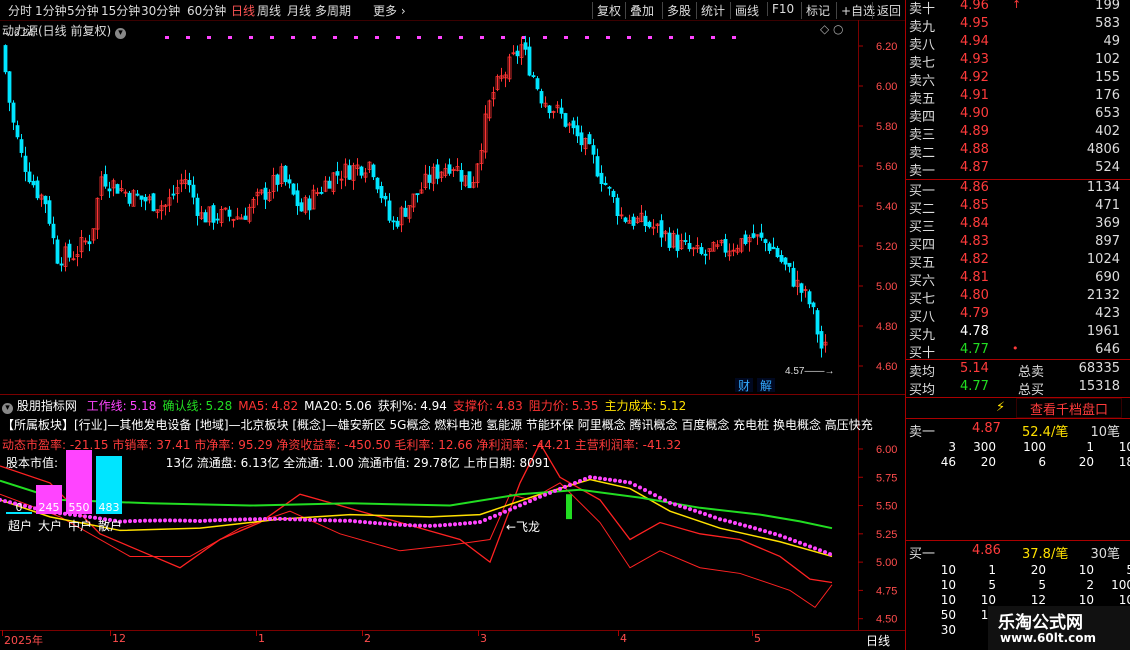 Image resolution: width=1130 pixels, height=650 pixels. I want to click on toolbar-button-7: +自选, so click(855, 10).